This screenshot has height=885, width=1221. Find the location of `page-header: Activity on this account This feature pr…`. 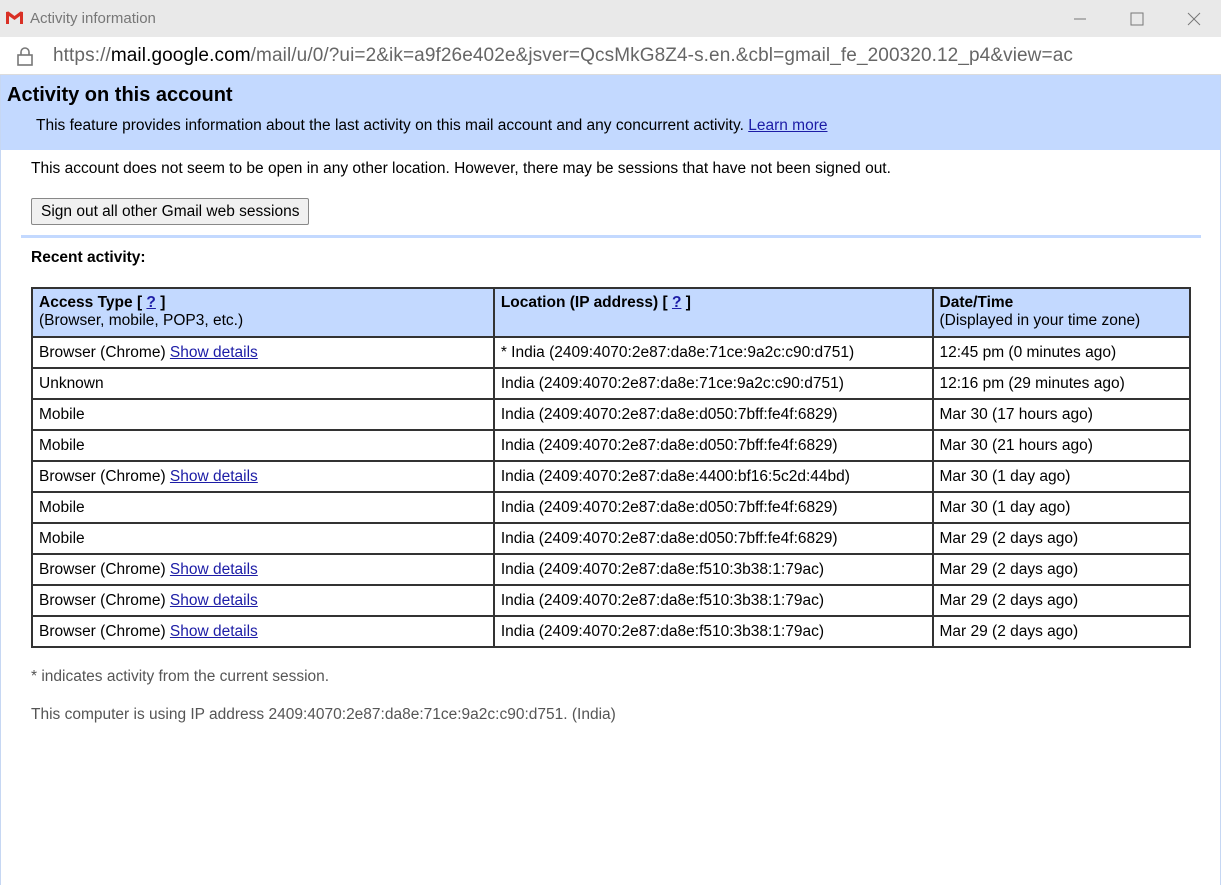

page-header: Activity on this account This feature pr… is located at coordinates (610, 112).